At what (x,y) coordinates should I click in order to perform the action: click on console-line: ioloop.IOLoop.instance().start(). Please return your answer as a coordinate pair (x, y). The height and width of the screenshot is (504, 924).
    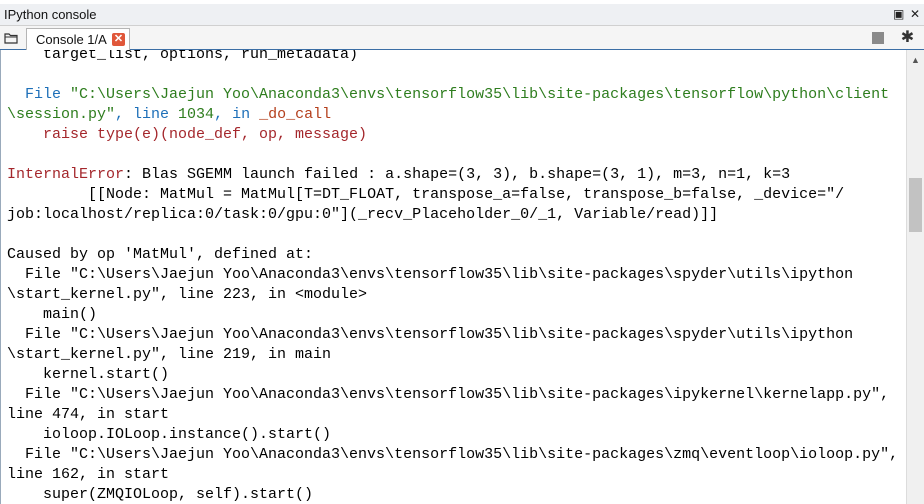
    Looking at the image, I should click on (452, 435).